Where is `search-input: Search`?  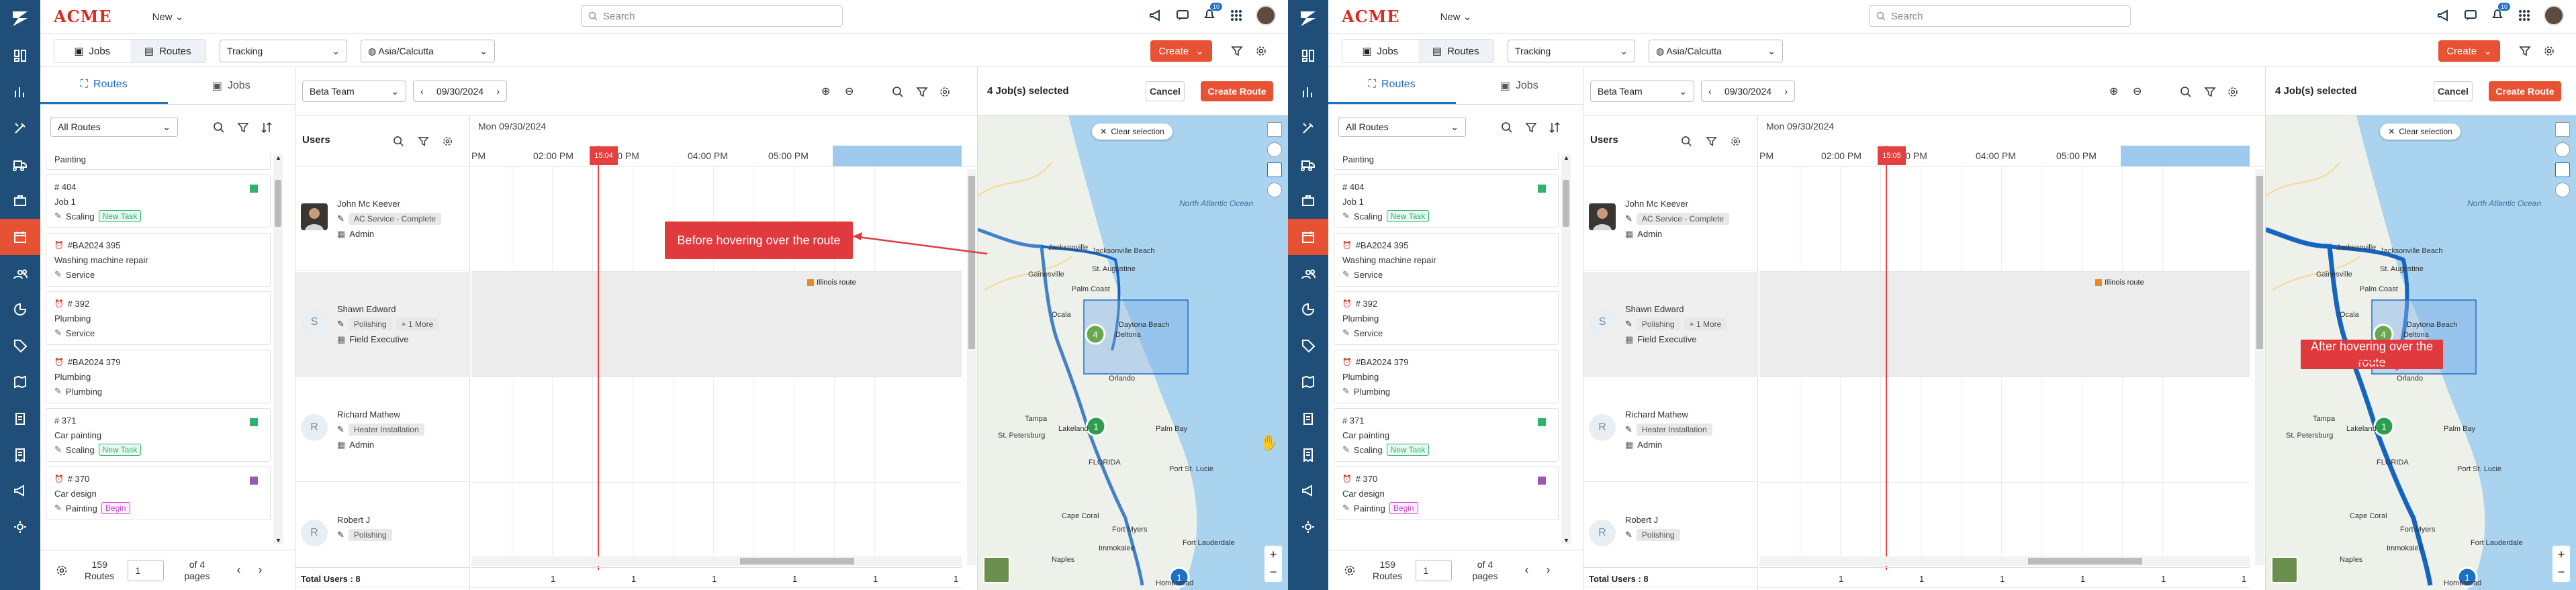
search-input: Search is located at coordinates (2000, 16).